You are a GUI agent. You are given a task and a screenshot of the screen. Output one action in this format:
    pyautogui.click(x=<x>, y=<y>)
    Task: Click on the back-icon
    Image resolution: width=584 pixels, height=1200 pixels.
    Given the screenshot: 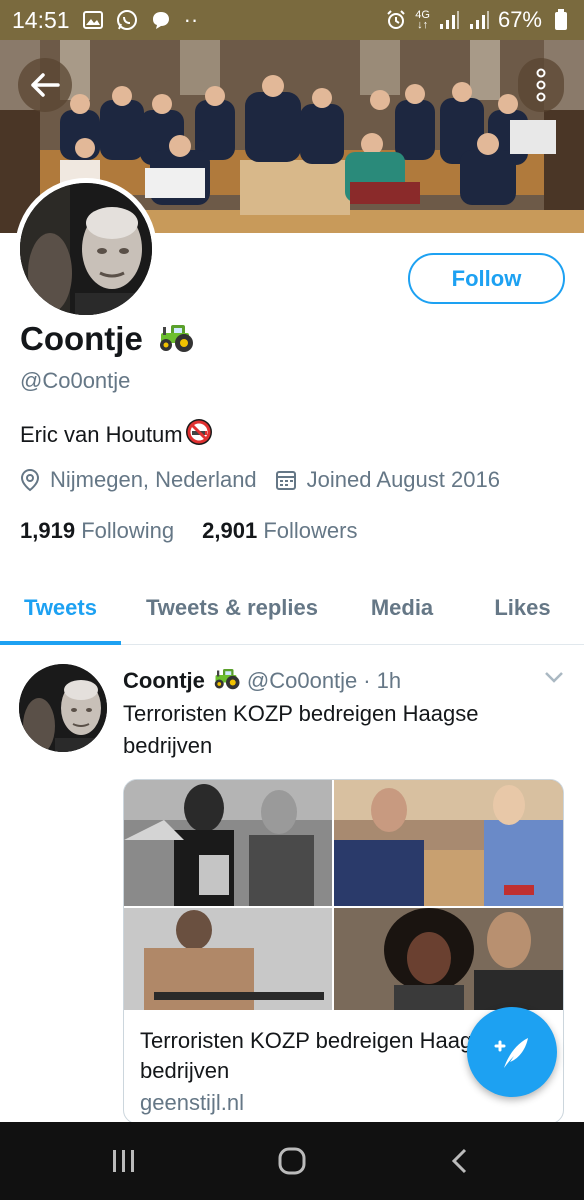 What is the action you would take?
    pyautogui.click(x=459, y=1161)
    